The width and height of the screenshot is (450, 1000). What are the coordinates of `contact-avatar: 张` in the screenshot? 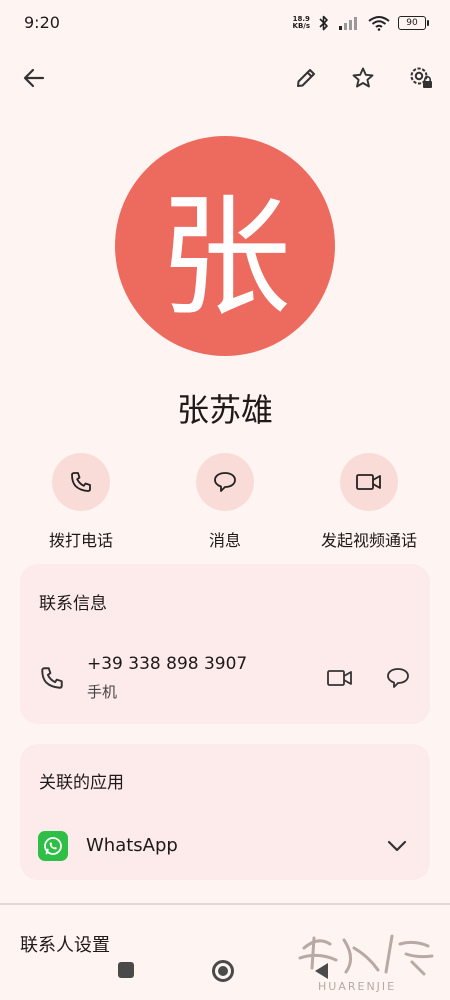 It's located at (225, 246).